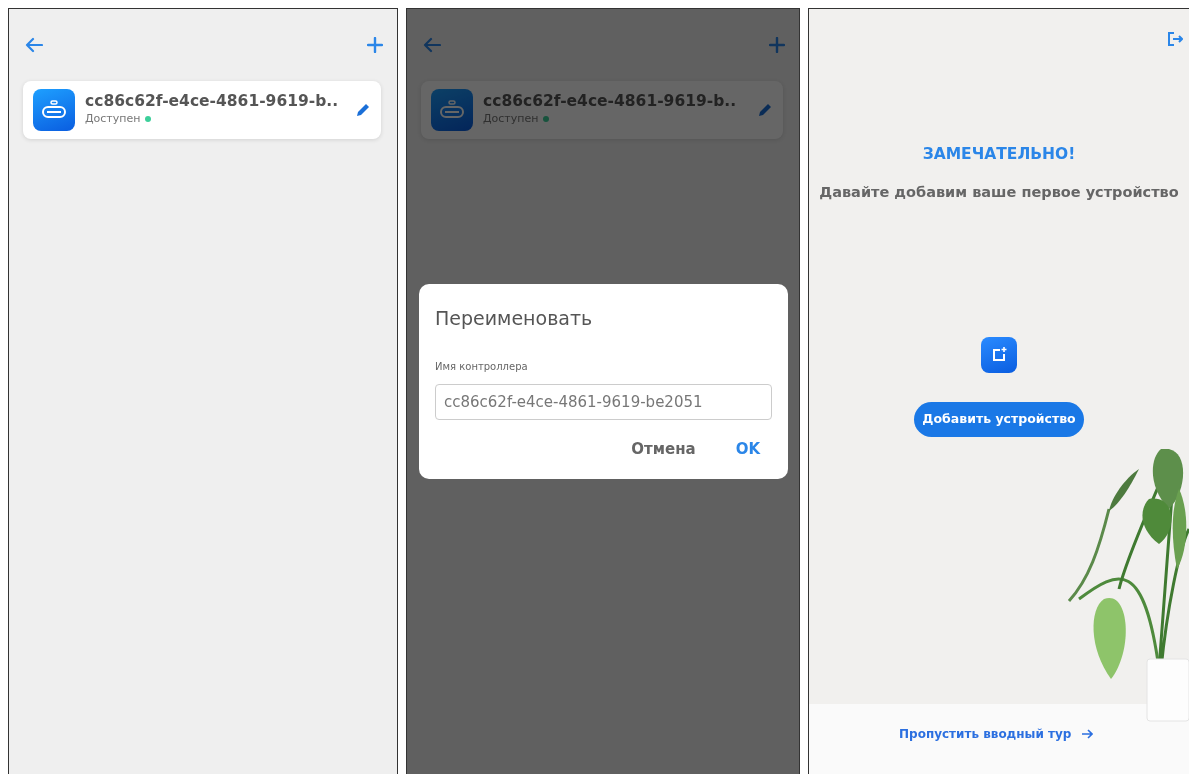 This screenshot has height=774, width=1189. What do you see at coordinates (1087, 734) in the screenshot?
I see `right-arrow-icon` at bounding box center [1087, 734].